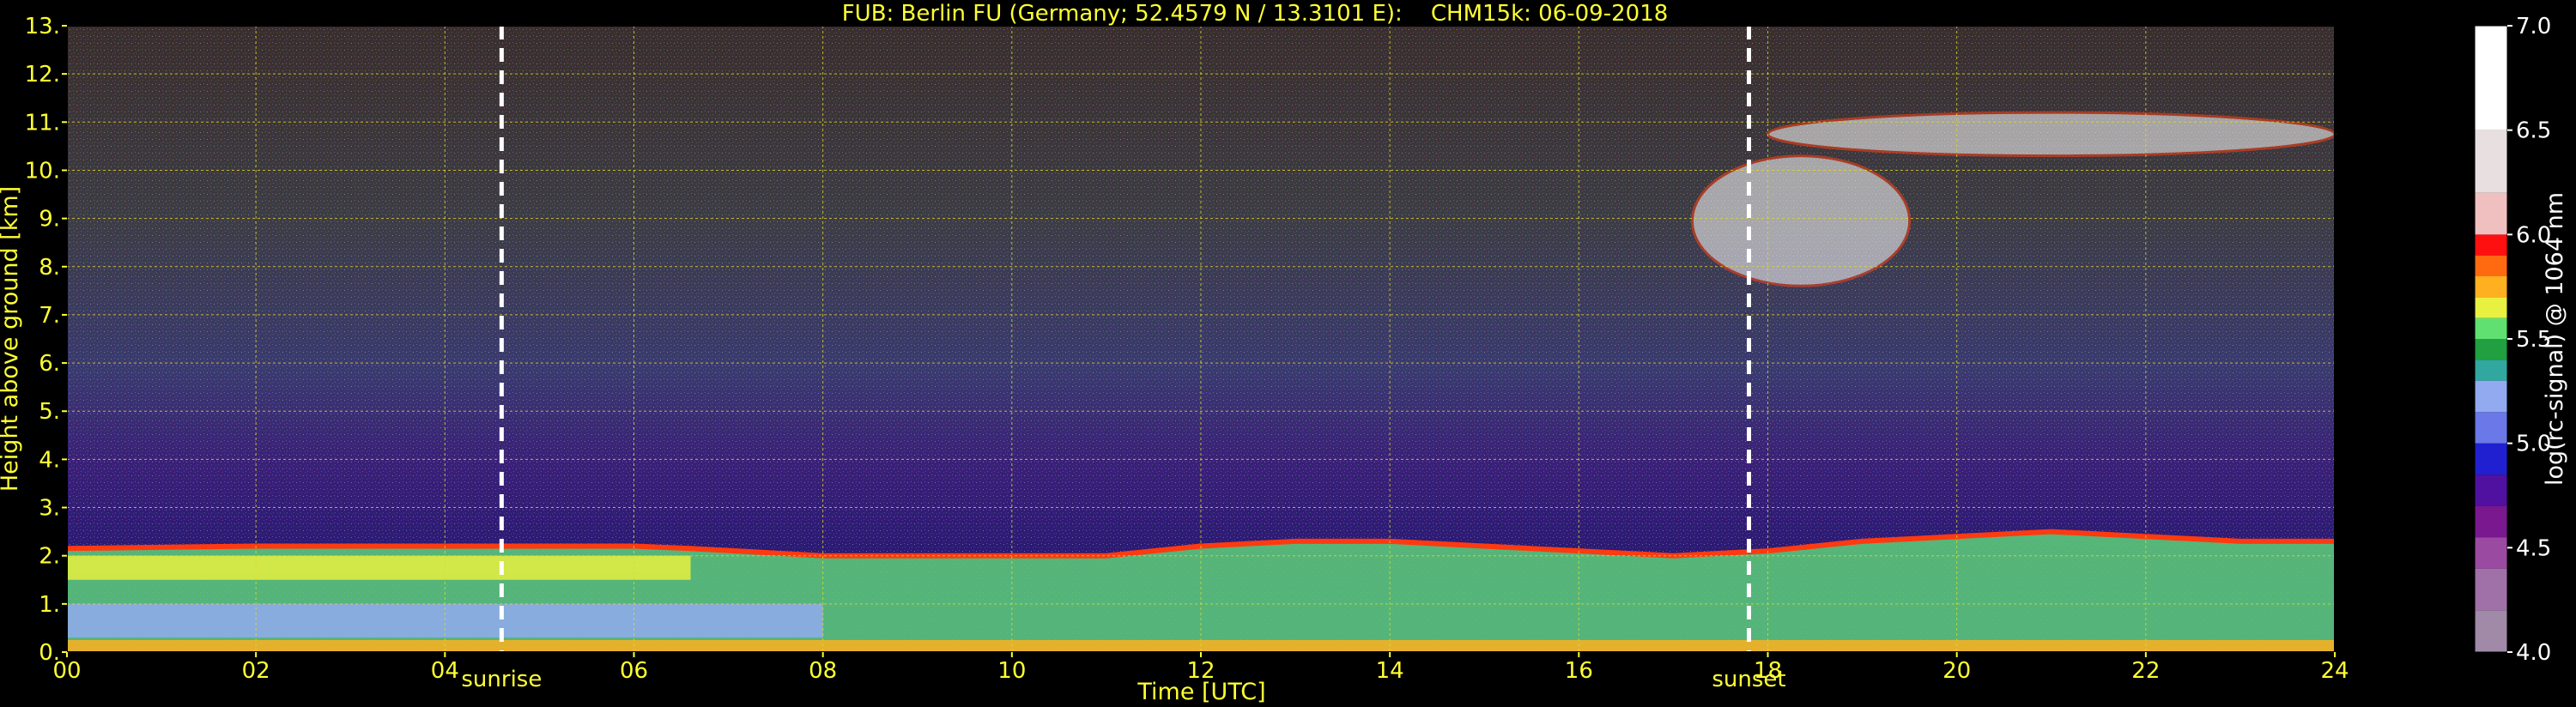 This screenshot has height=707, width=2576. I want to click on x-tick-label: 18, so click(1768, 671).